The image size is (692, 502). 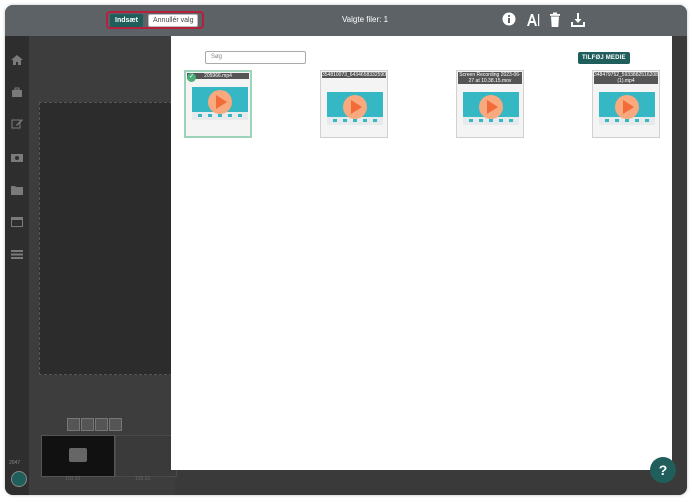 I want to click on trash-icon, so click(x=555, y=20).